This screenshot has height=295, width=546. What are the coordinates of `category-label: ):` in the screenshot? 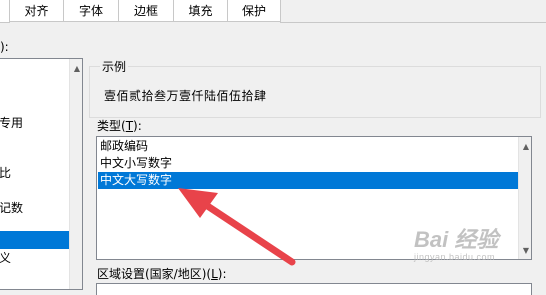 It's located at (4, 47).